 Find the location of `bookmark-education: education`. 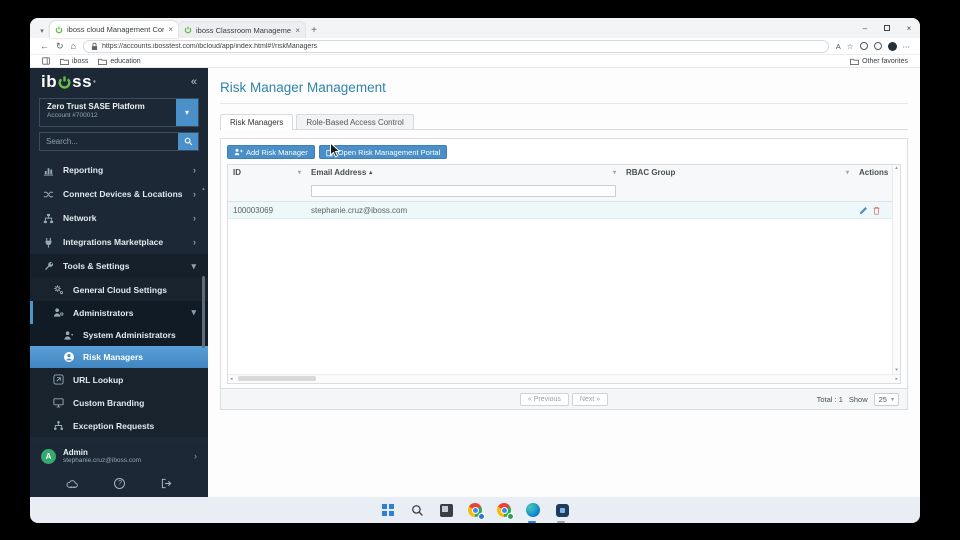

bookmark-education: education is located at coordinates (119, 61).